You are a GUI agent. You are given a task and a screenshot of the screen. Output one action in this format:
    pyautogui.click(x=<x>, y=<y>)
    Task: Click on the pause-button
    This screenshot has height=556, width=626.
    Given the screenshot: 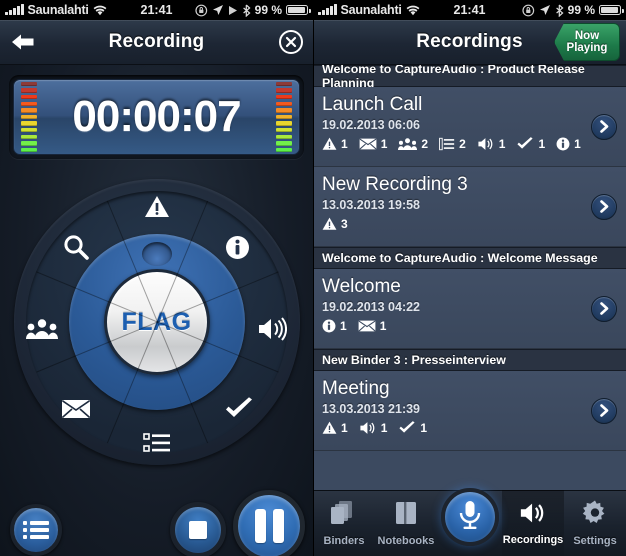 What is the action you would take?
    pyautogui.click(x=269, y=523)
    